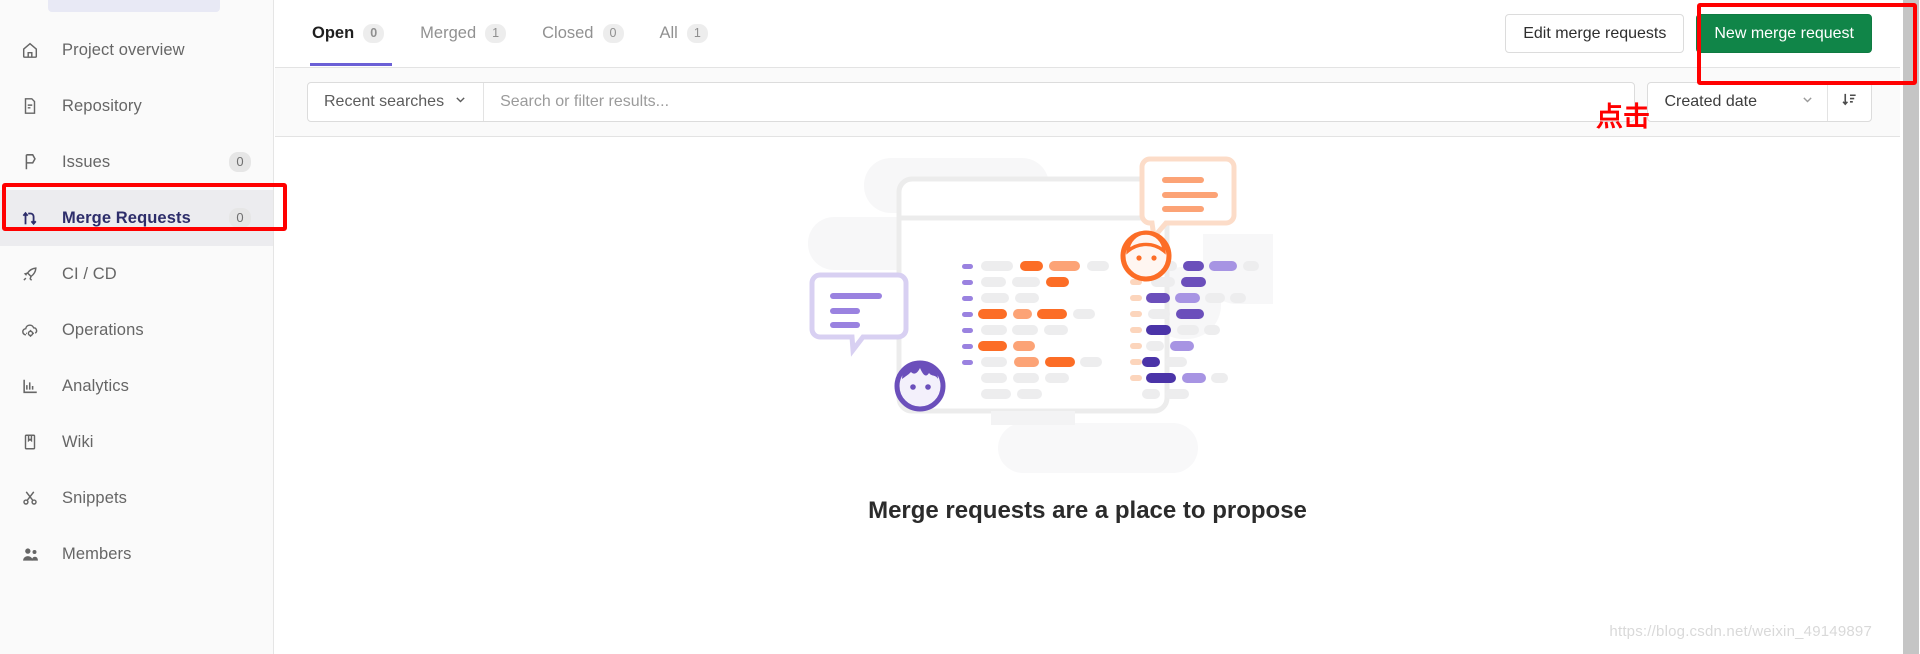 The image size is (1920, 654). I want to click on edit-merge-requests-button: Edit merge requests, so click(1595, 33).